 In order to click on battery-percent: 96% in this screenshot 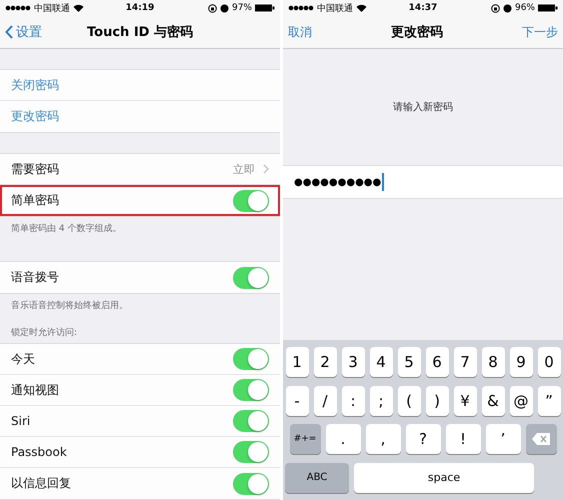, I will do `click(524, 8)`.